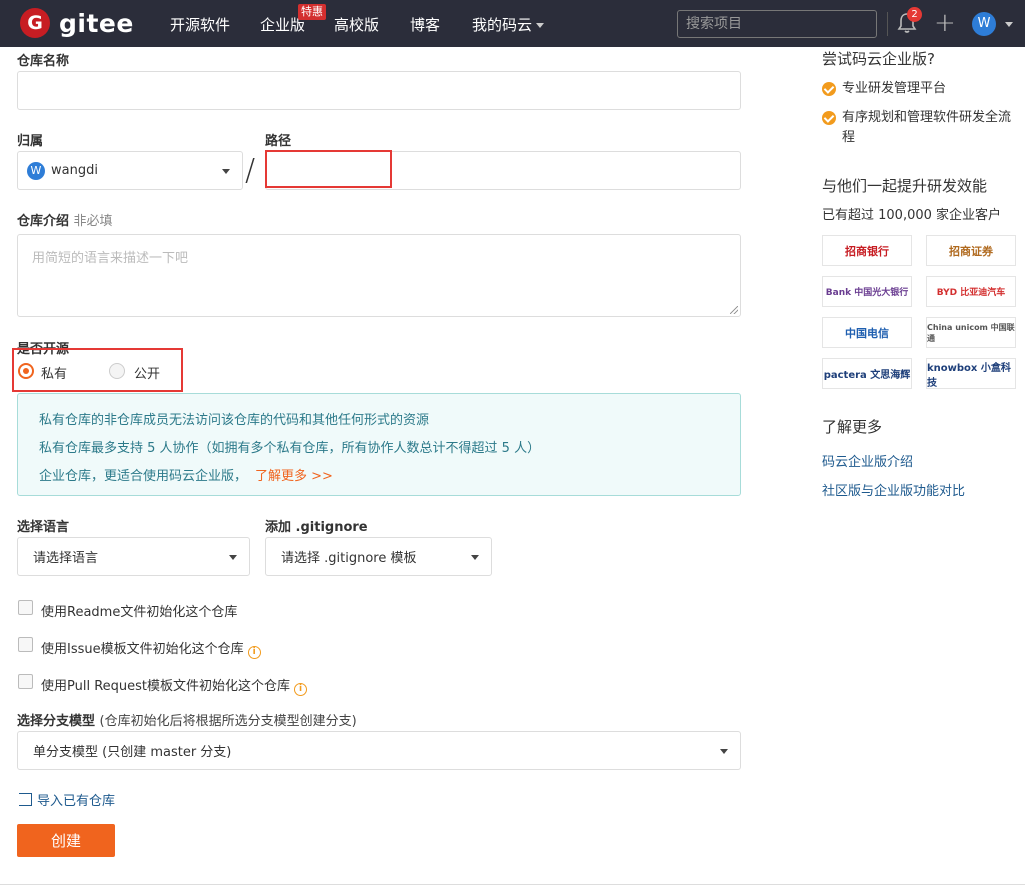  I want to click on cmb-securities-logo: 招商证券, so click(971, 250).